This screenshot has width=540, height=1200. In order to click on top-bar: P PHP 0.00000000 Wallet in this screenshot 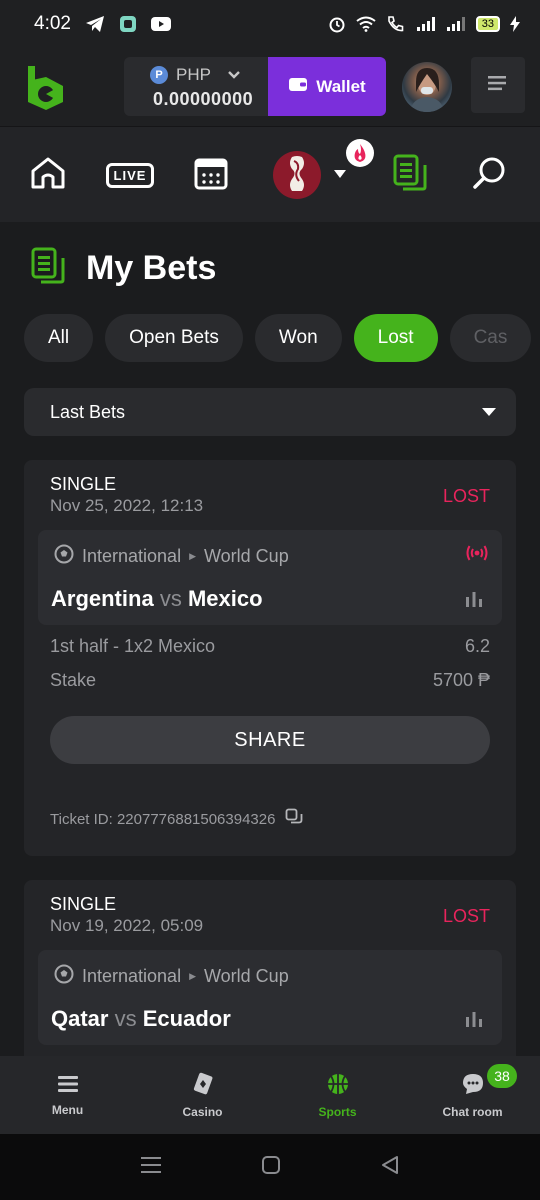, I will do `click(270, 87)`.